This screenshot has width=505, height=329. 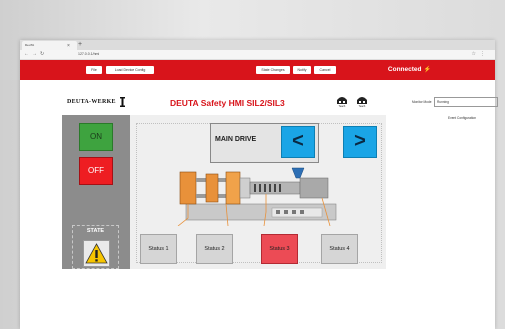 I want to click on warning-indicator, so click(x=96, y=253).